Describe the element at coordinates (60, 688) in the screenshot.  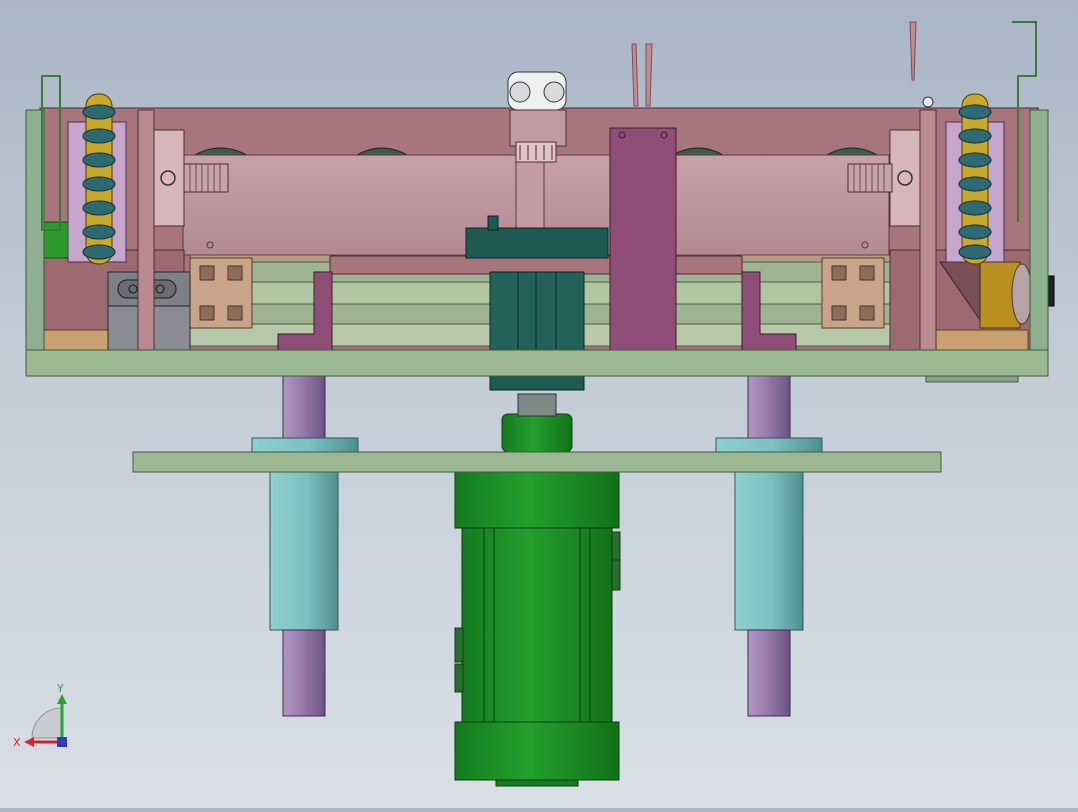
I see `y-axis-label: Y` at that location.